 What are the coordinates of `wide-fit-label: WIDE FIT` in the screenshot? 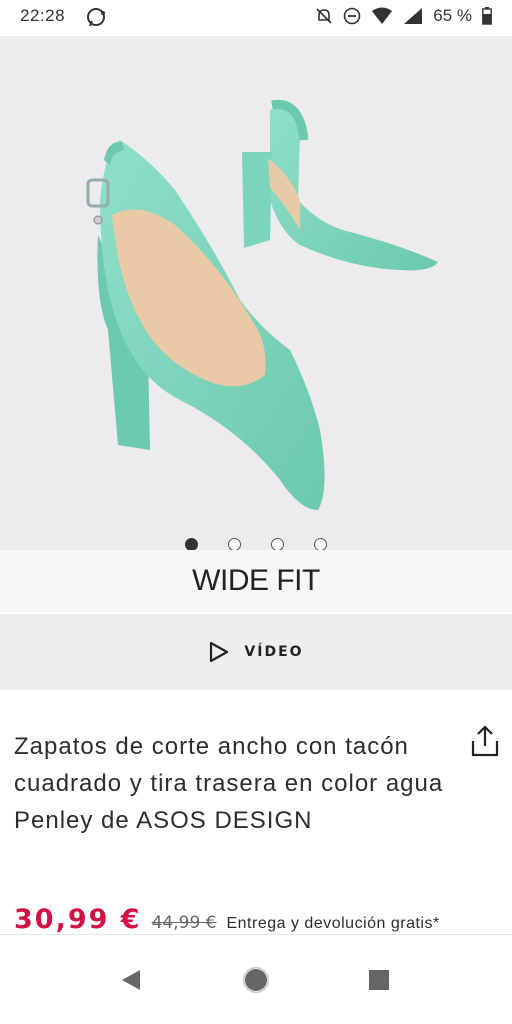 It's located at (256, 580).